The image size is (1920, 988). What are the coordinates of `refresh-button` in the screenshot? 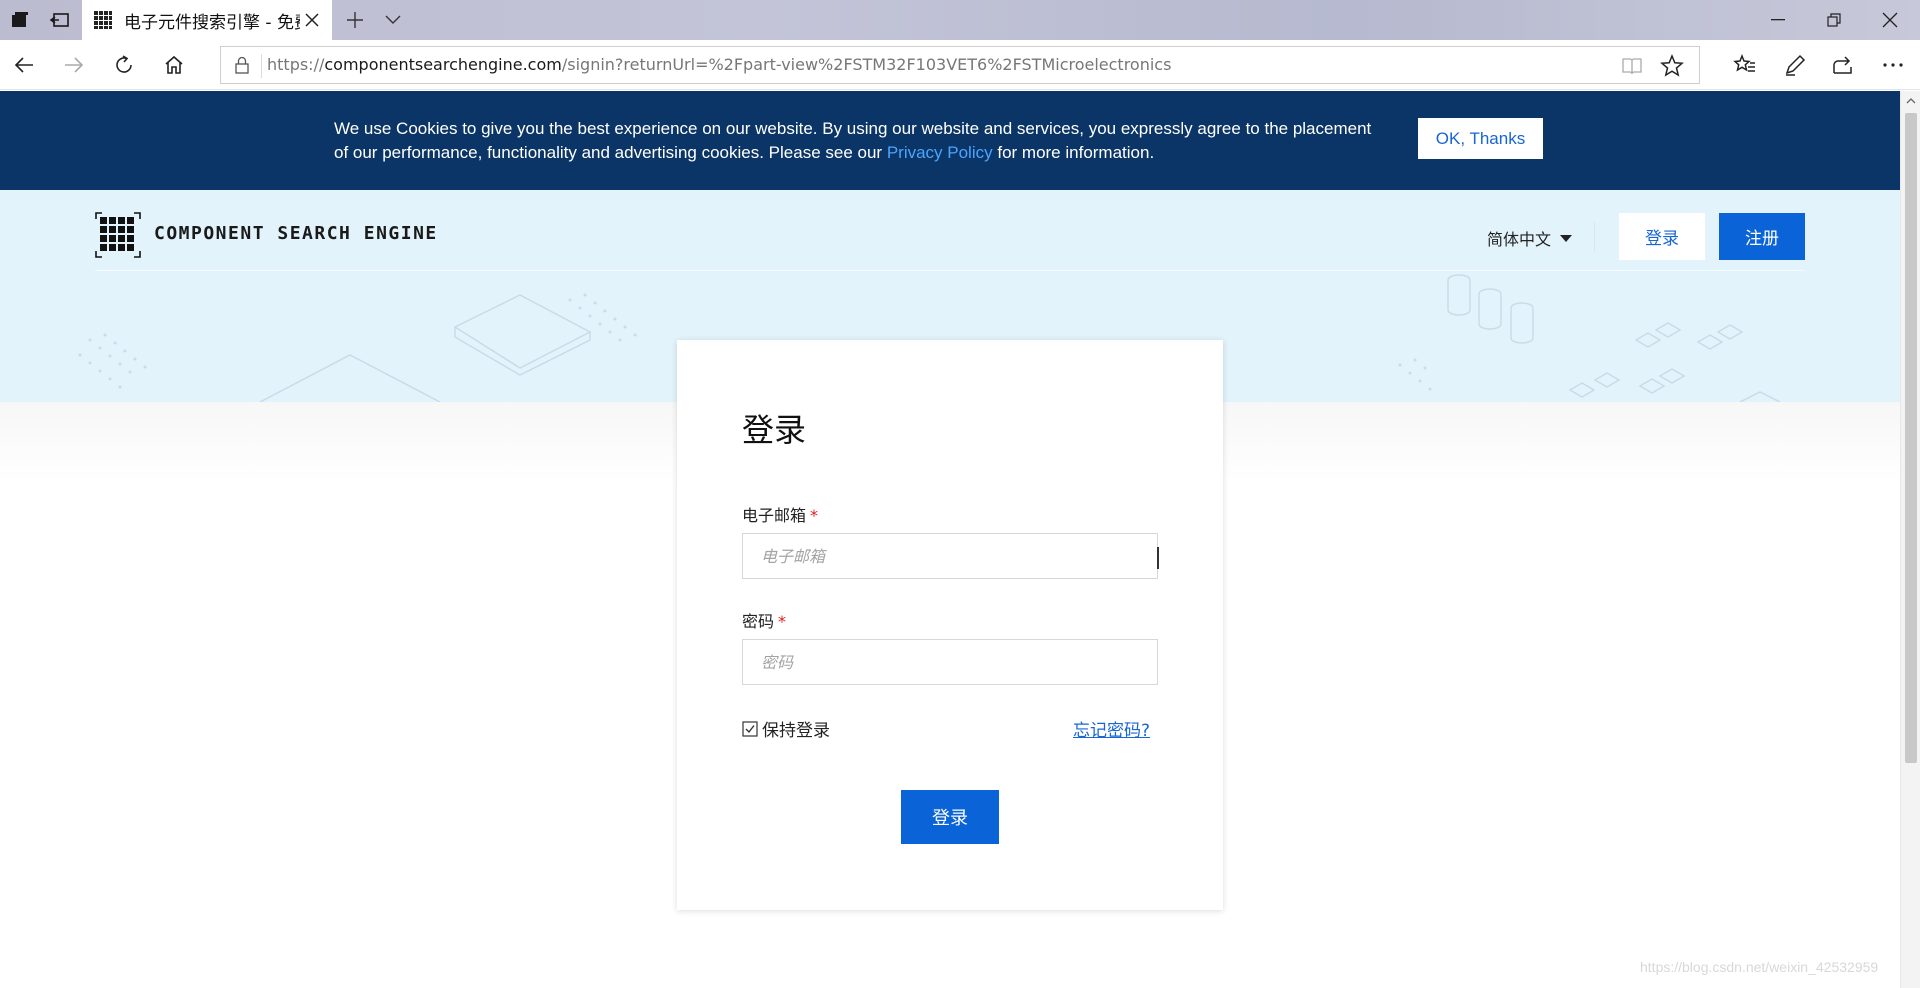 It's located at (124, 65).